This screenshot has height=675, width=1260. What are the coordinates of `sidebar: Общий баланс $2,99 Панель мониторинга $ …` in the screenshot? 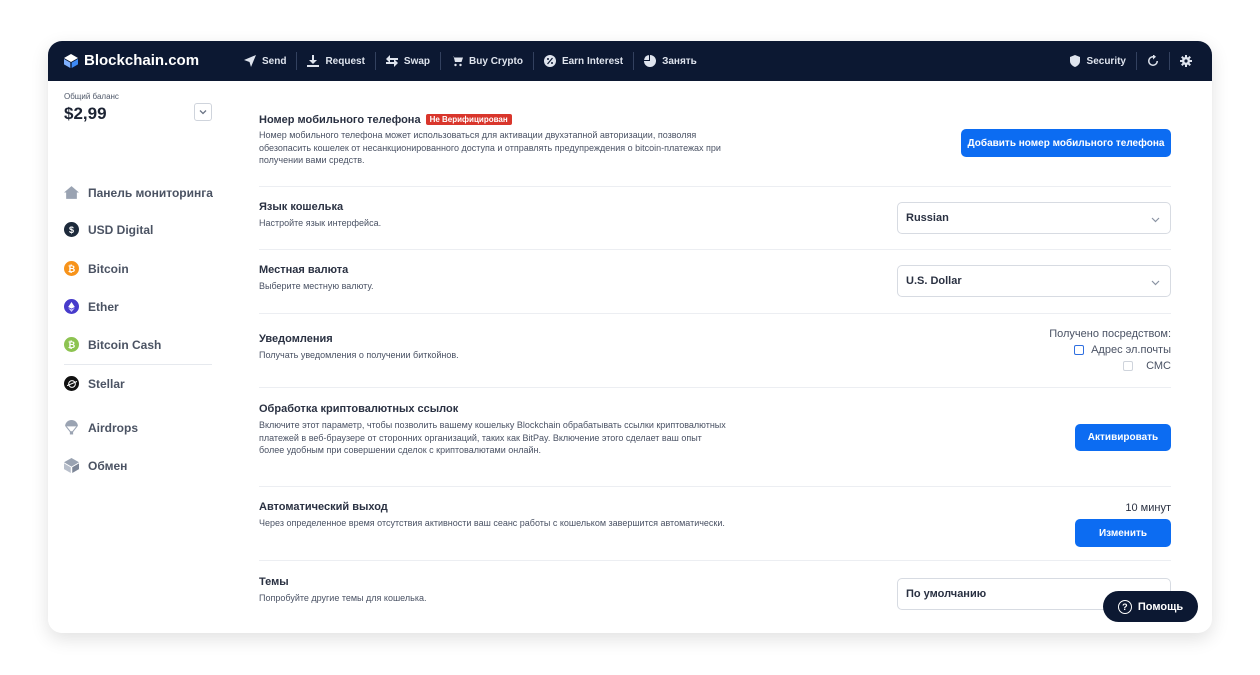 It's located at (136, 357).